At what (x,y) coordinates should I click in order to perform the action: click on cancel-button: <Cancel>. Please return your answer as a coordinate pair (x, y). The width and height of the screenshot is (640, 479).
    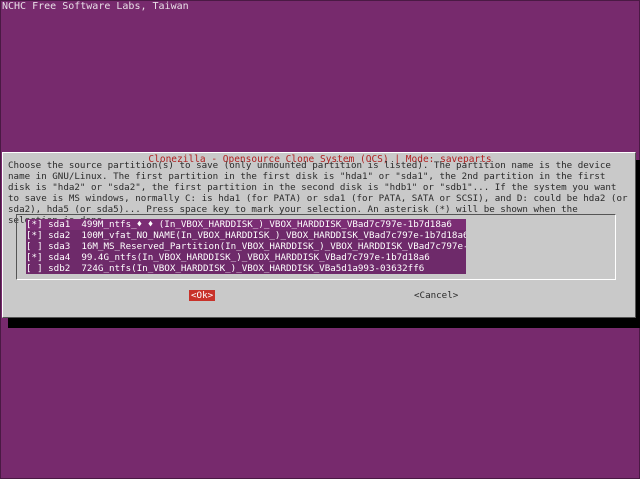
    Looking at the image, I should click on (436, 295).